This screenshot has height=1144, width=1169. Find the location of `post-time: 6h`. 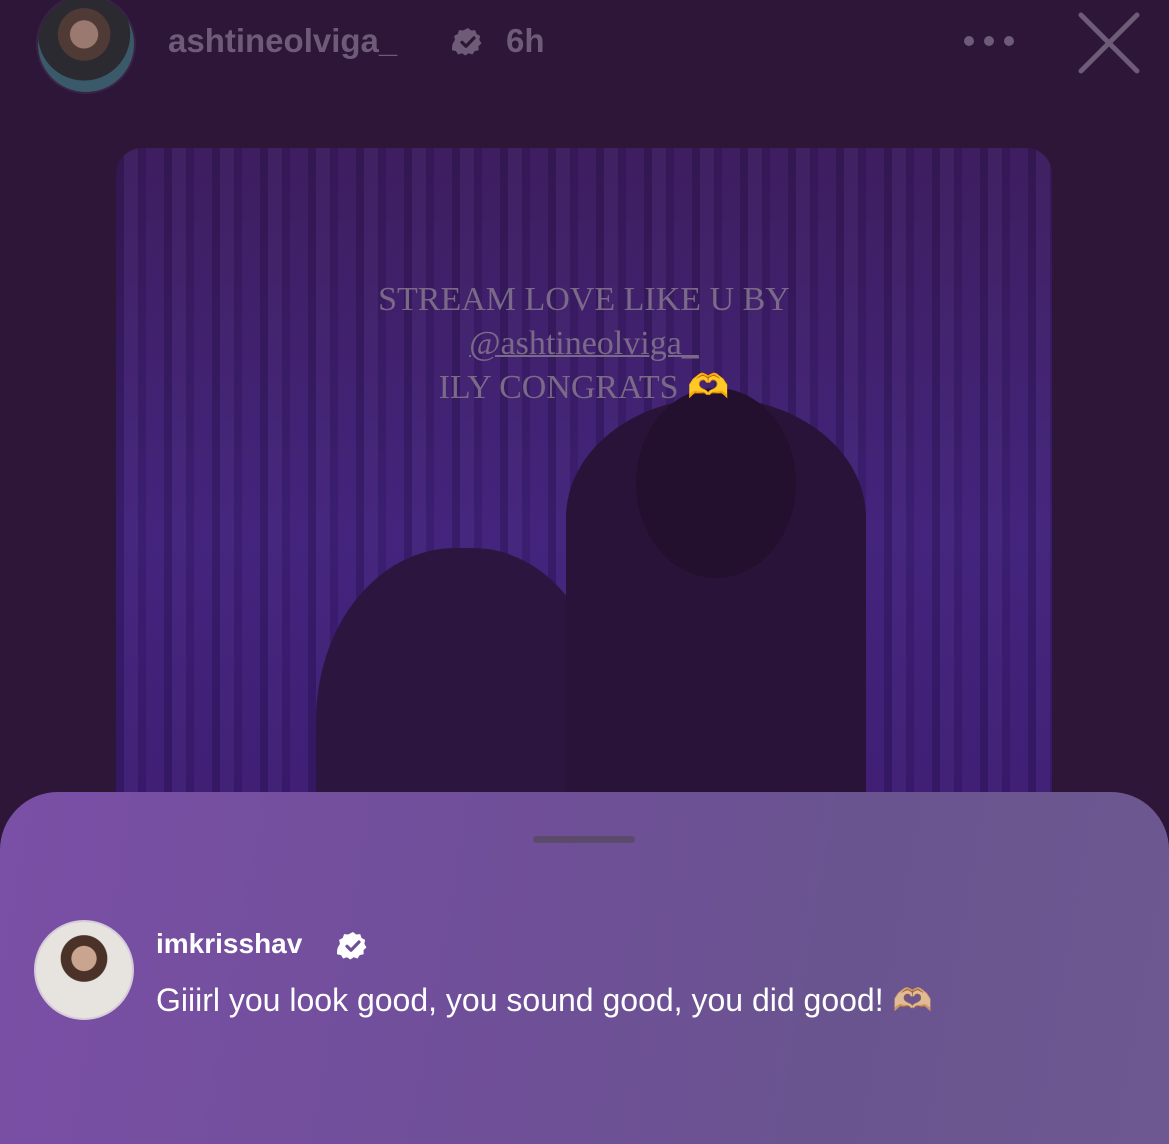

post-time: 6h is located at coordinates (525, 40).